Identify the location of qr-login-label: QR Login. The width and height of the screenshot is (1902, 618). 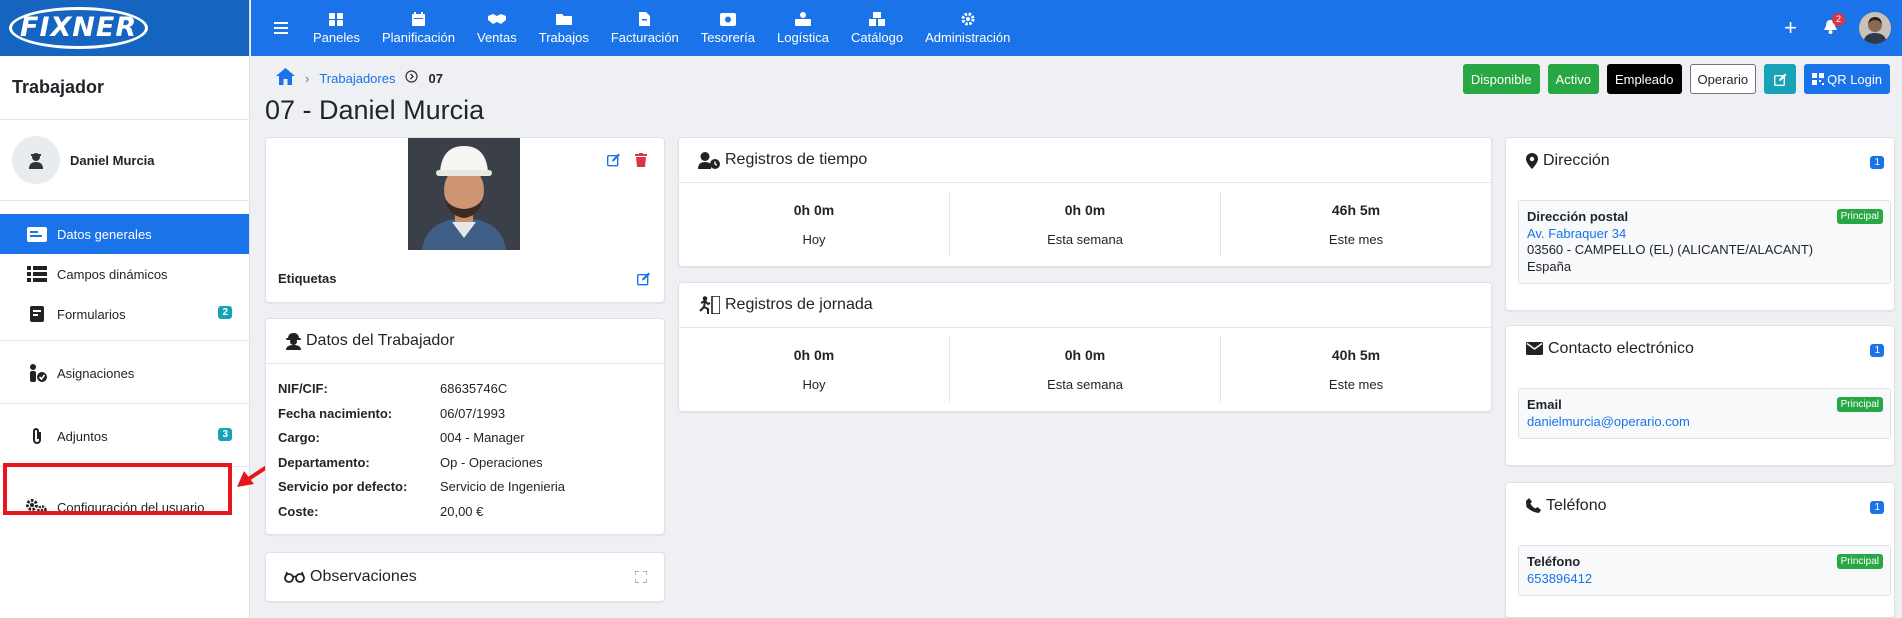
(1854, 79).